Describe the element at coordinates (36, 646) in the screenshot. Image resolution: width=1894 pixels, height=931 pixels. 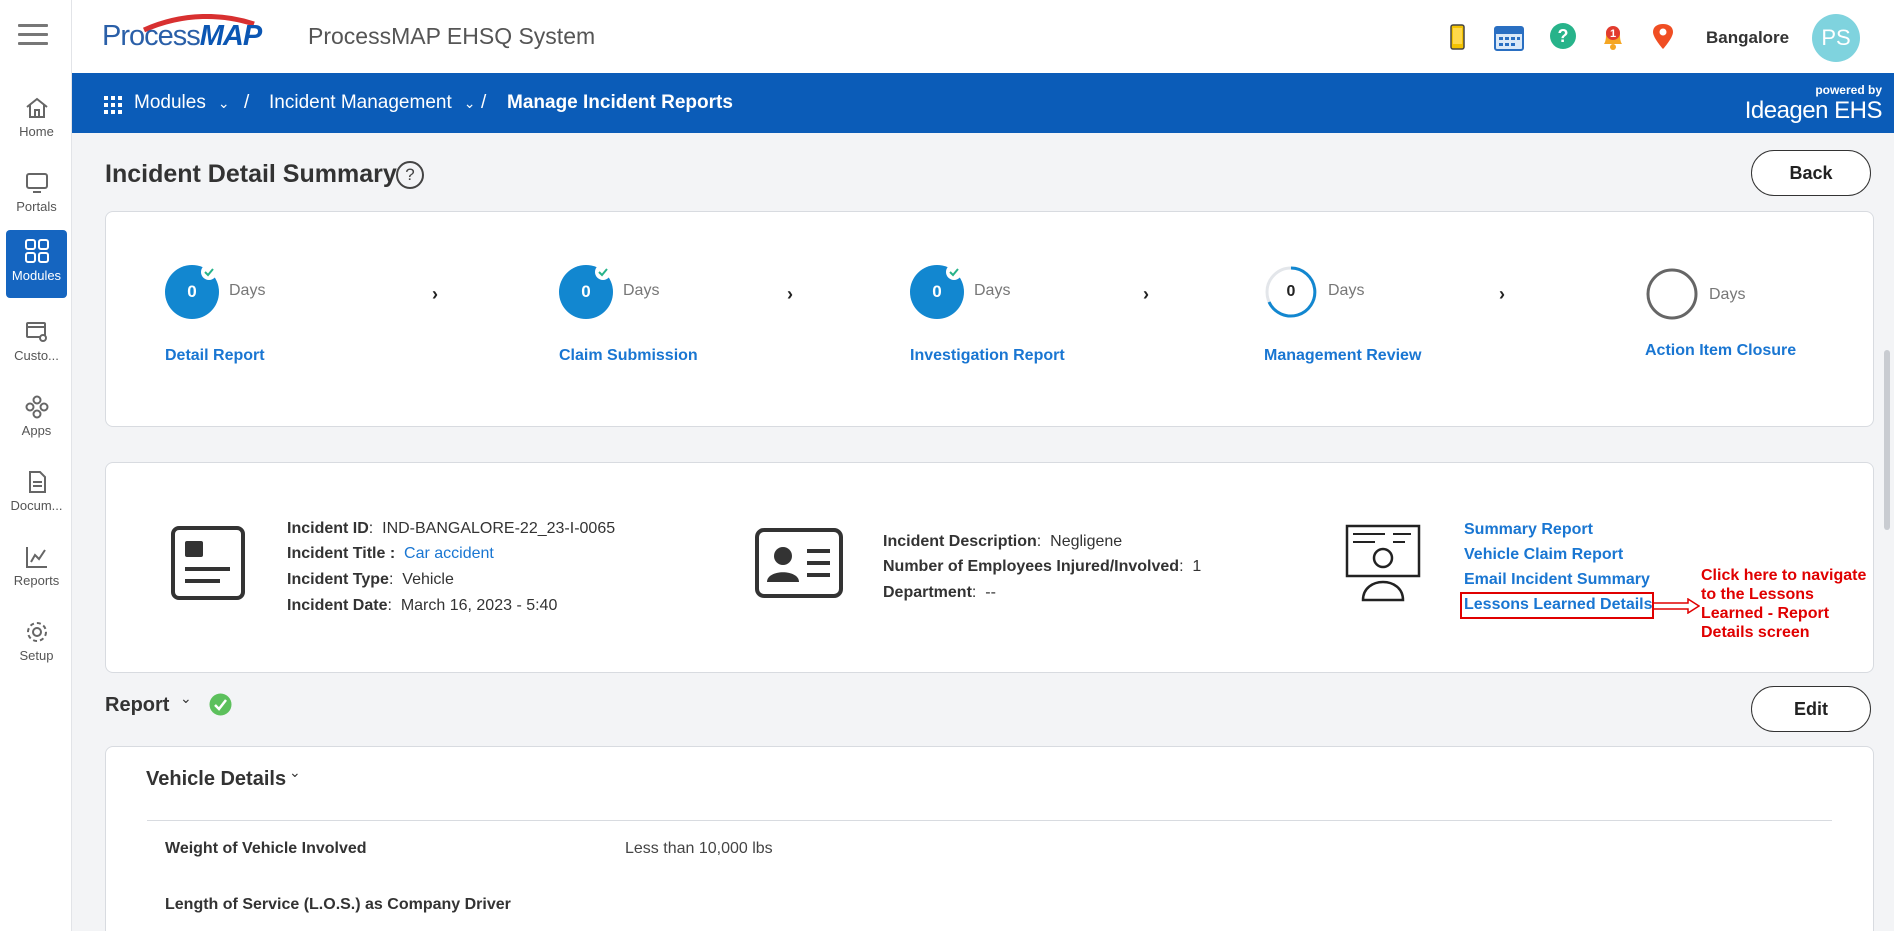
I see `sidebar-item-setup: Setup` at that location.